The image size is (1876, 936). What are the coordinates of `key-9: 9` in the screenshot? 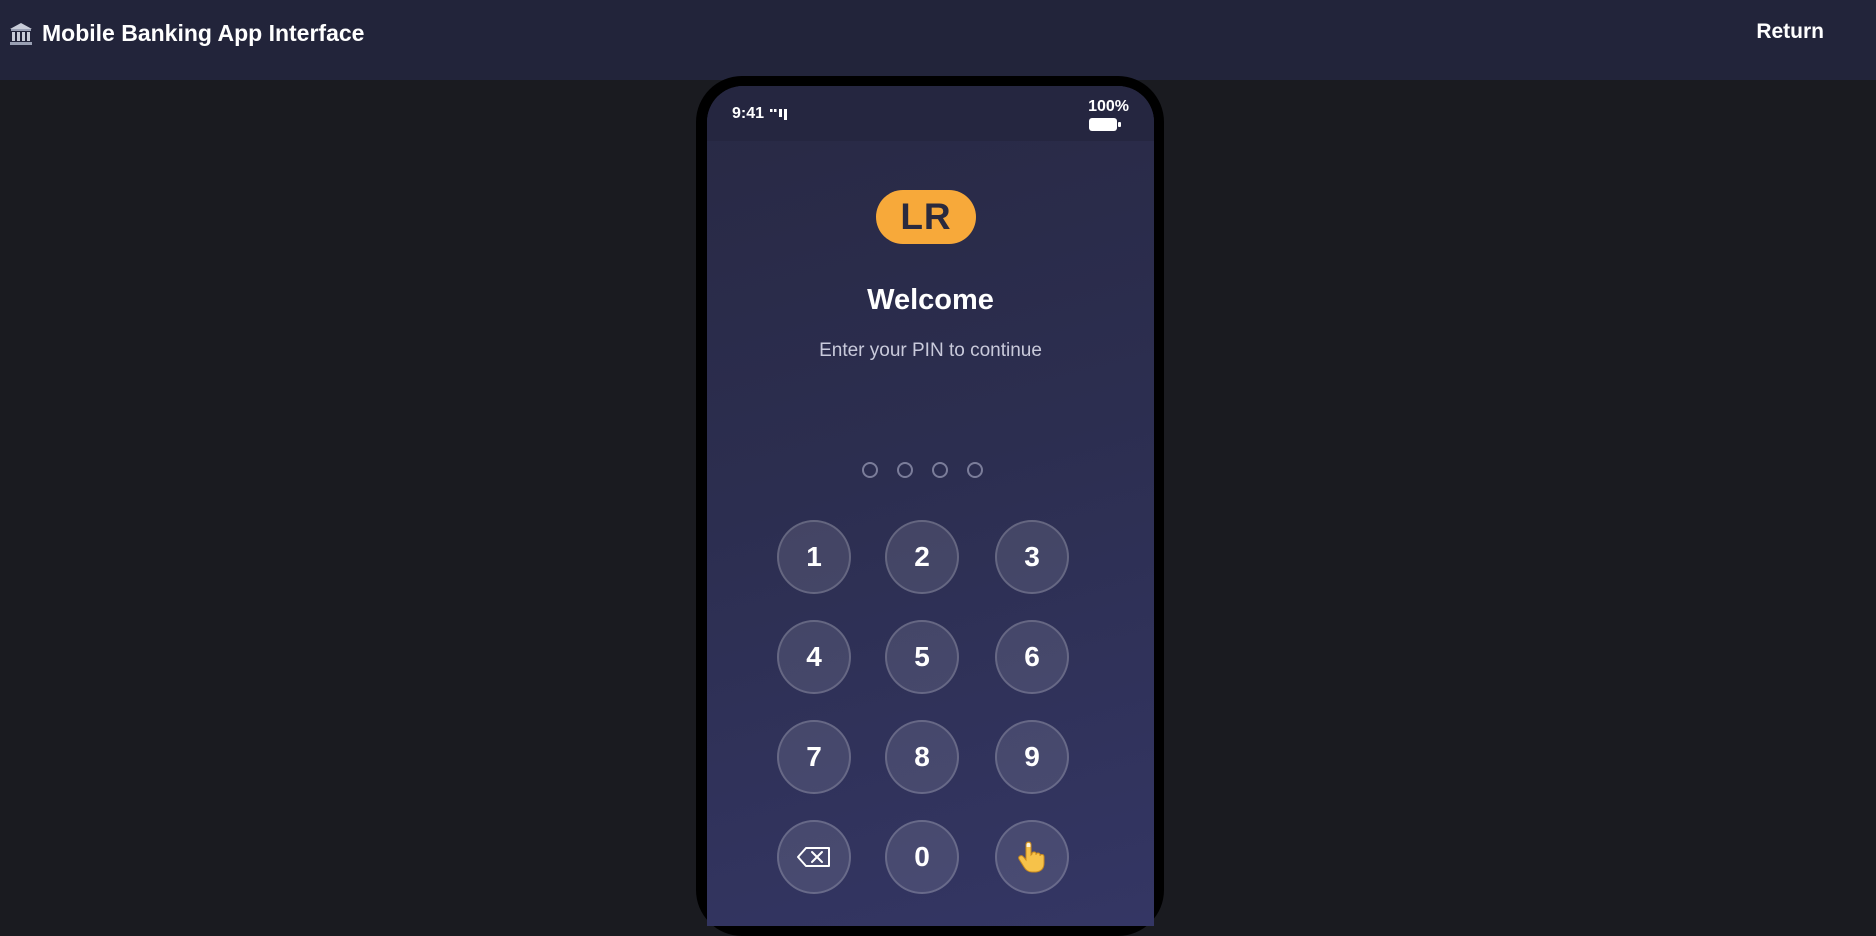 It's located at (1032, 757).